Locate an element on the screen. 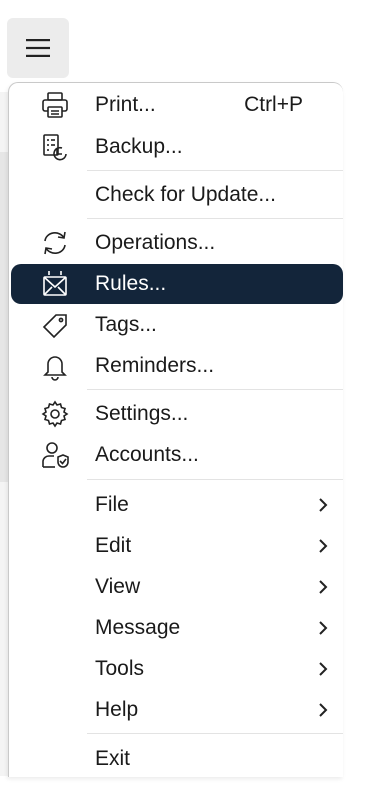 The width and height of the screenshot is (372, 792). bell-icon is located at coordinates (55, 366).